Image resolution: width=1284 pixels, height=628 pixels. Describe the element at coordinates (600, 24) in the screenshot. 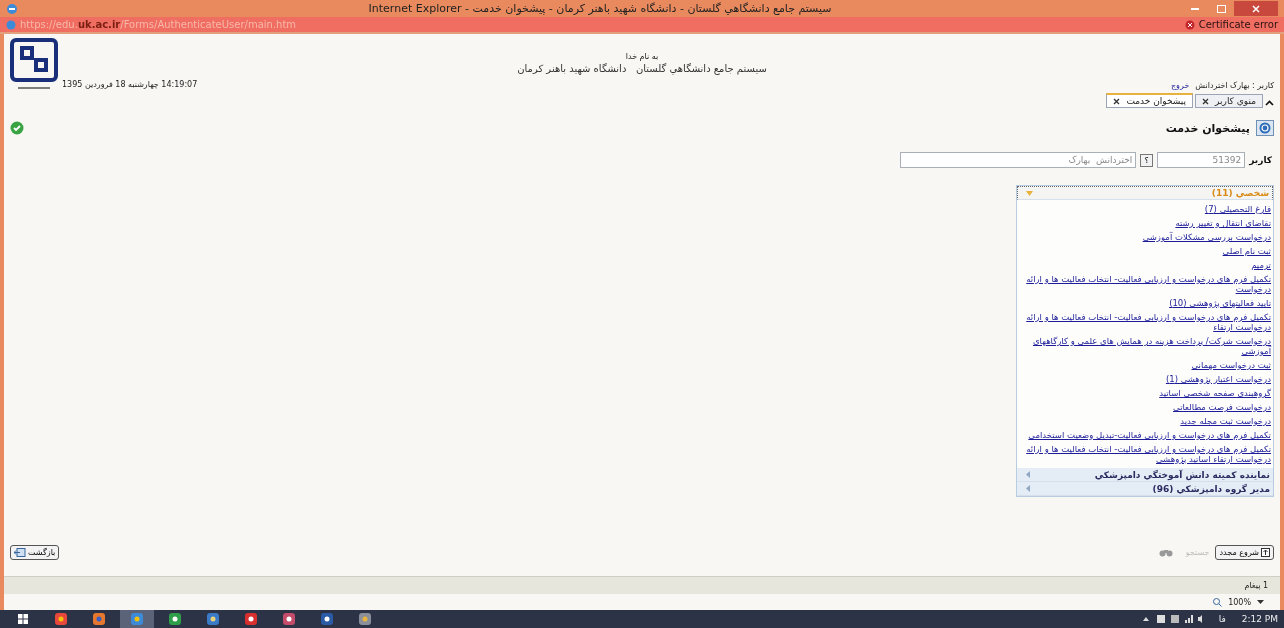

I see `address-url: https://edu.uk.ac.ir/Forms/AuthenticateUser/main.htm` at that location.